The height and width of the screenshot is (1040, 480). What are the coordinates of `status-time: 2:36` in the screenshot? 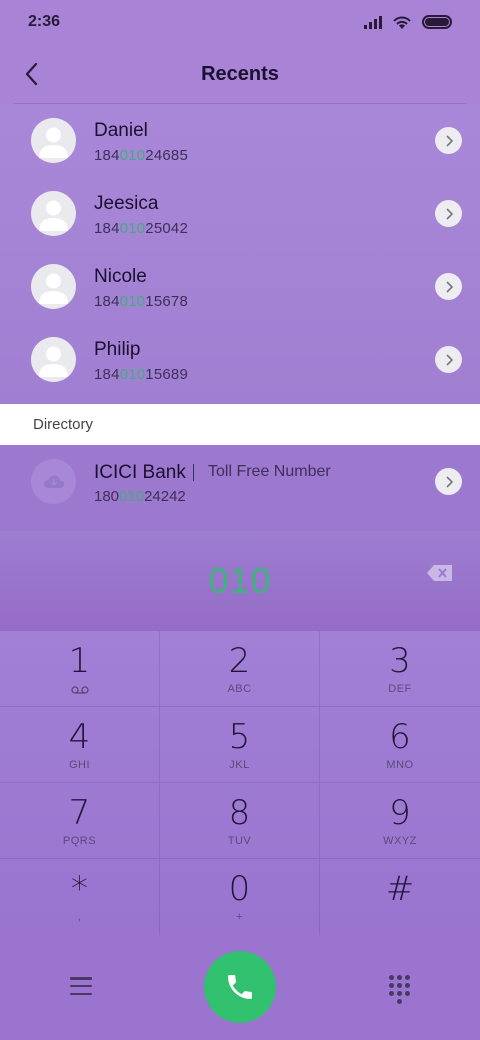 It's located at (44, 21).